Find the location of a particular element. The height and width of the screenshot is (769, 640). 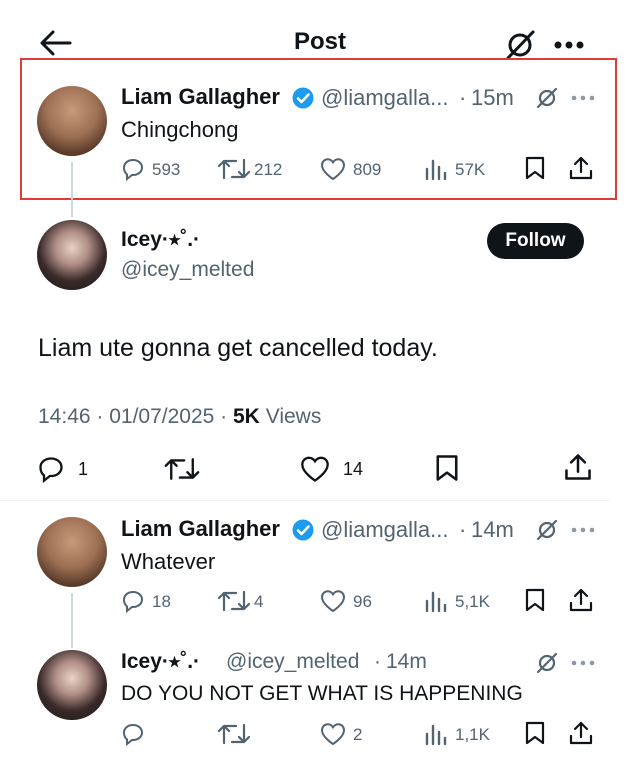

follow-button: Follow is located at coordinates (535, 241).